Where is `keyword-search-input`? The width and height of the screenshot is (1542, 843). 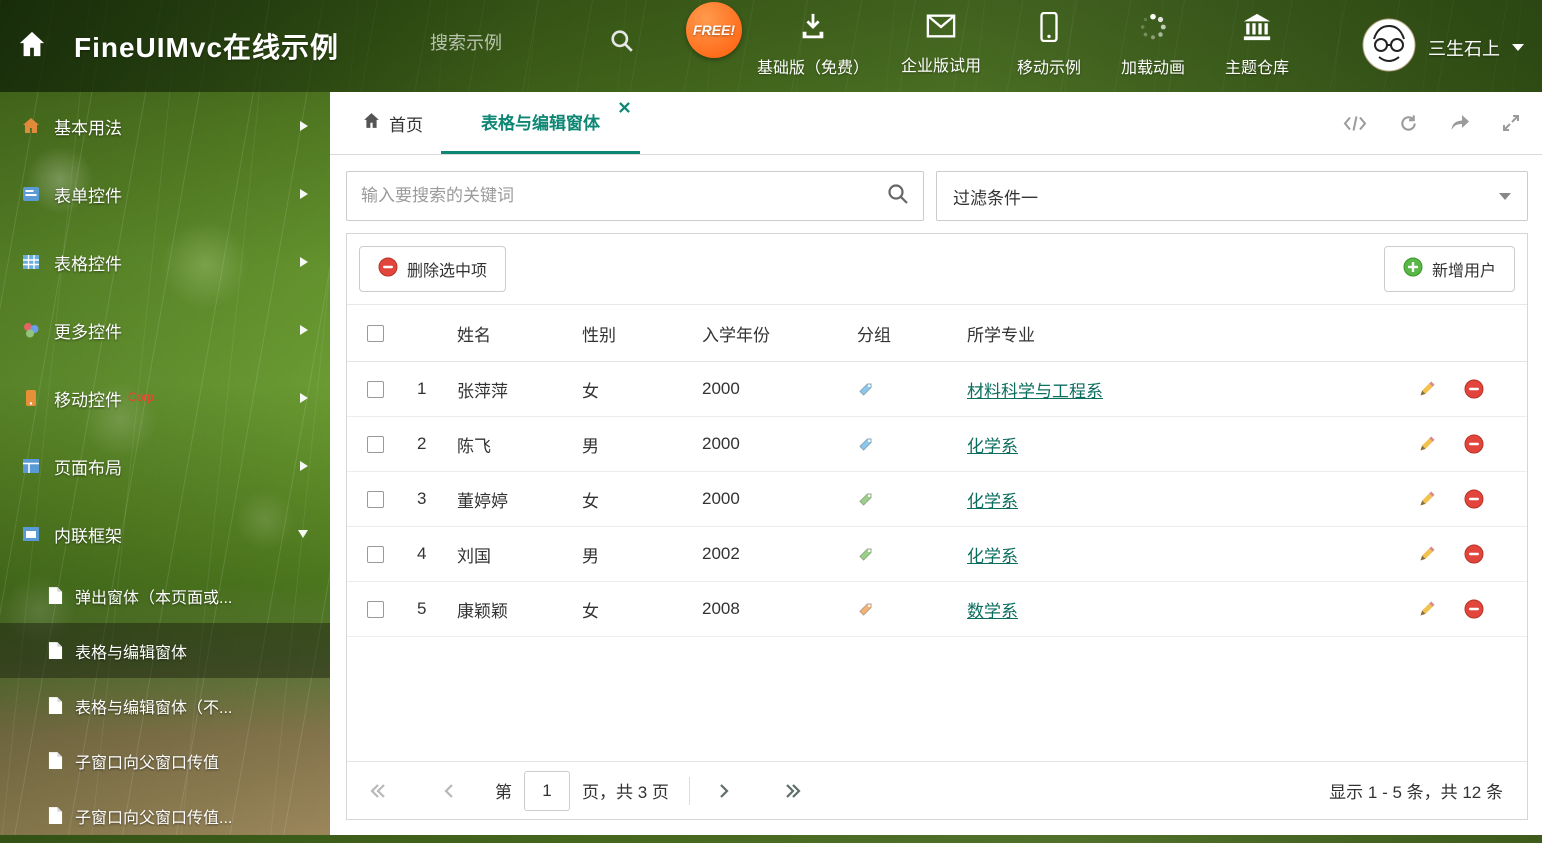 keyword-search-input is located at coordinates (624, 196).